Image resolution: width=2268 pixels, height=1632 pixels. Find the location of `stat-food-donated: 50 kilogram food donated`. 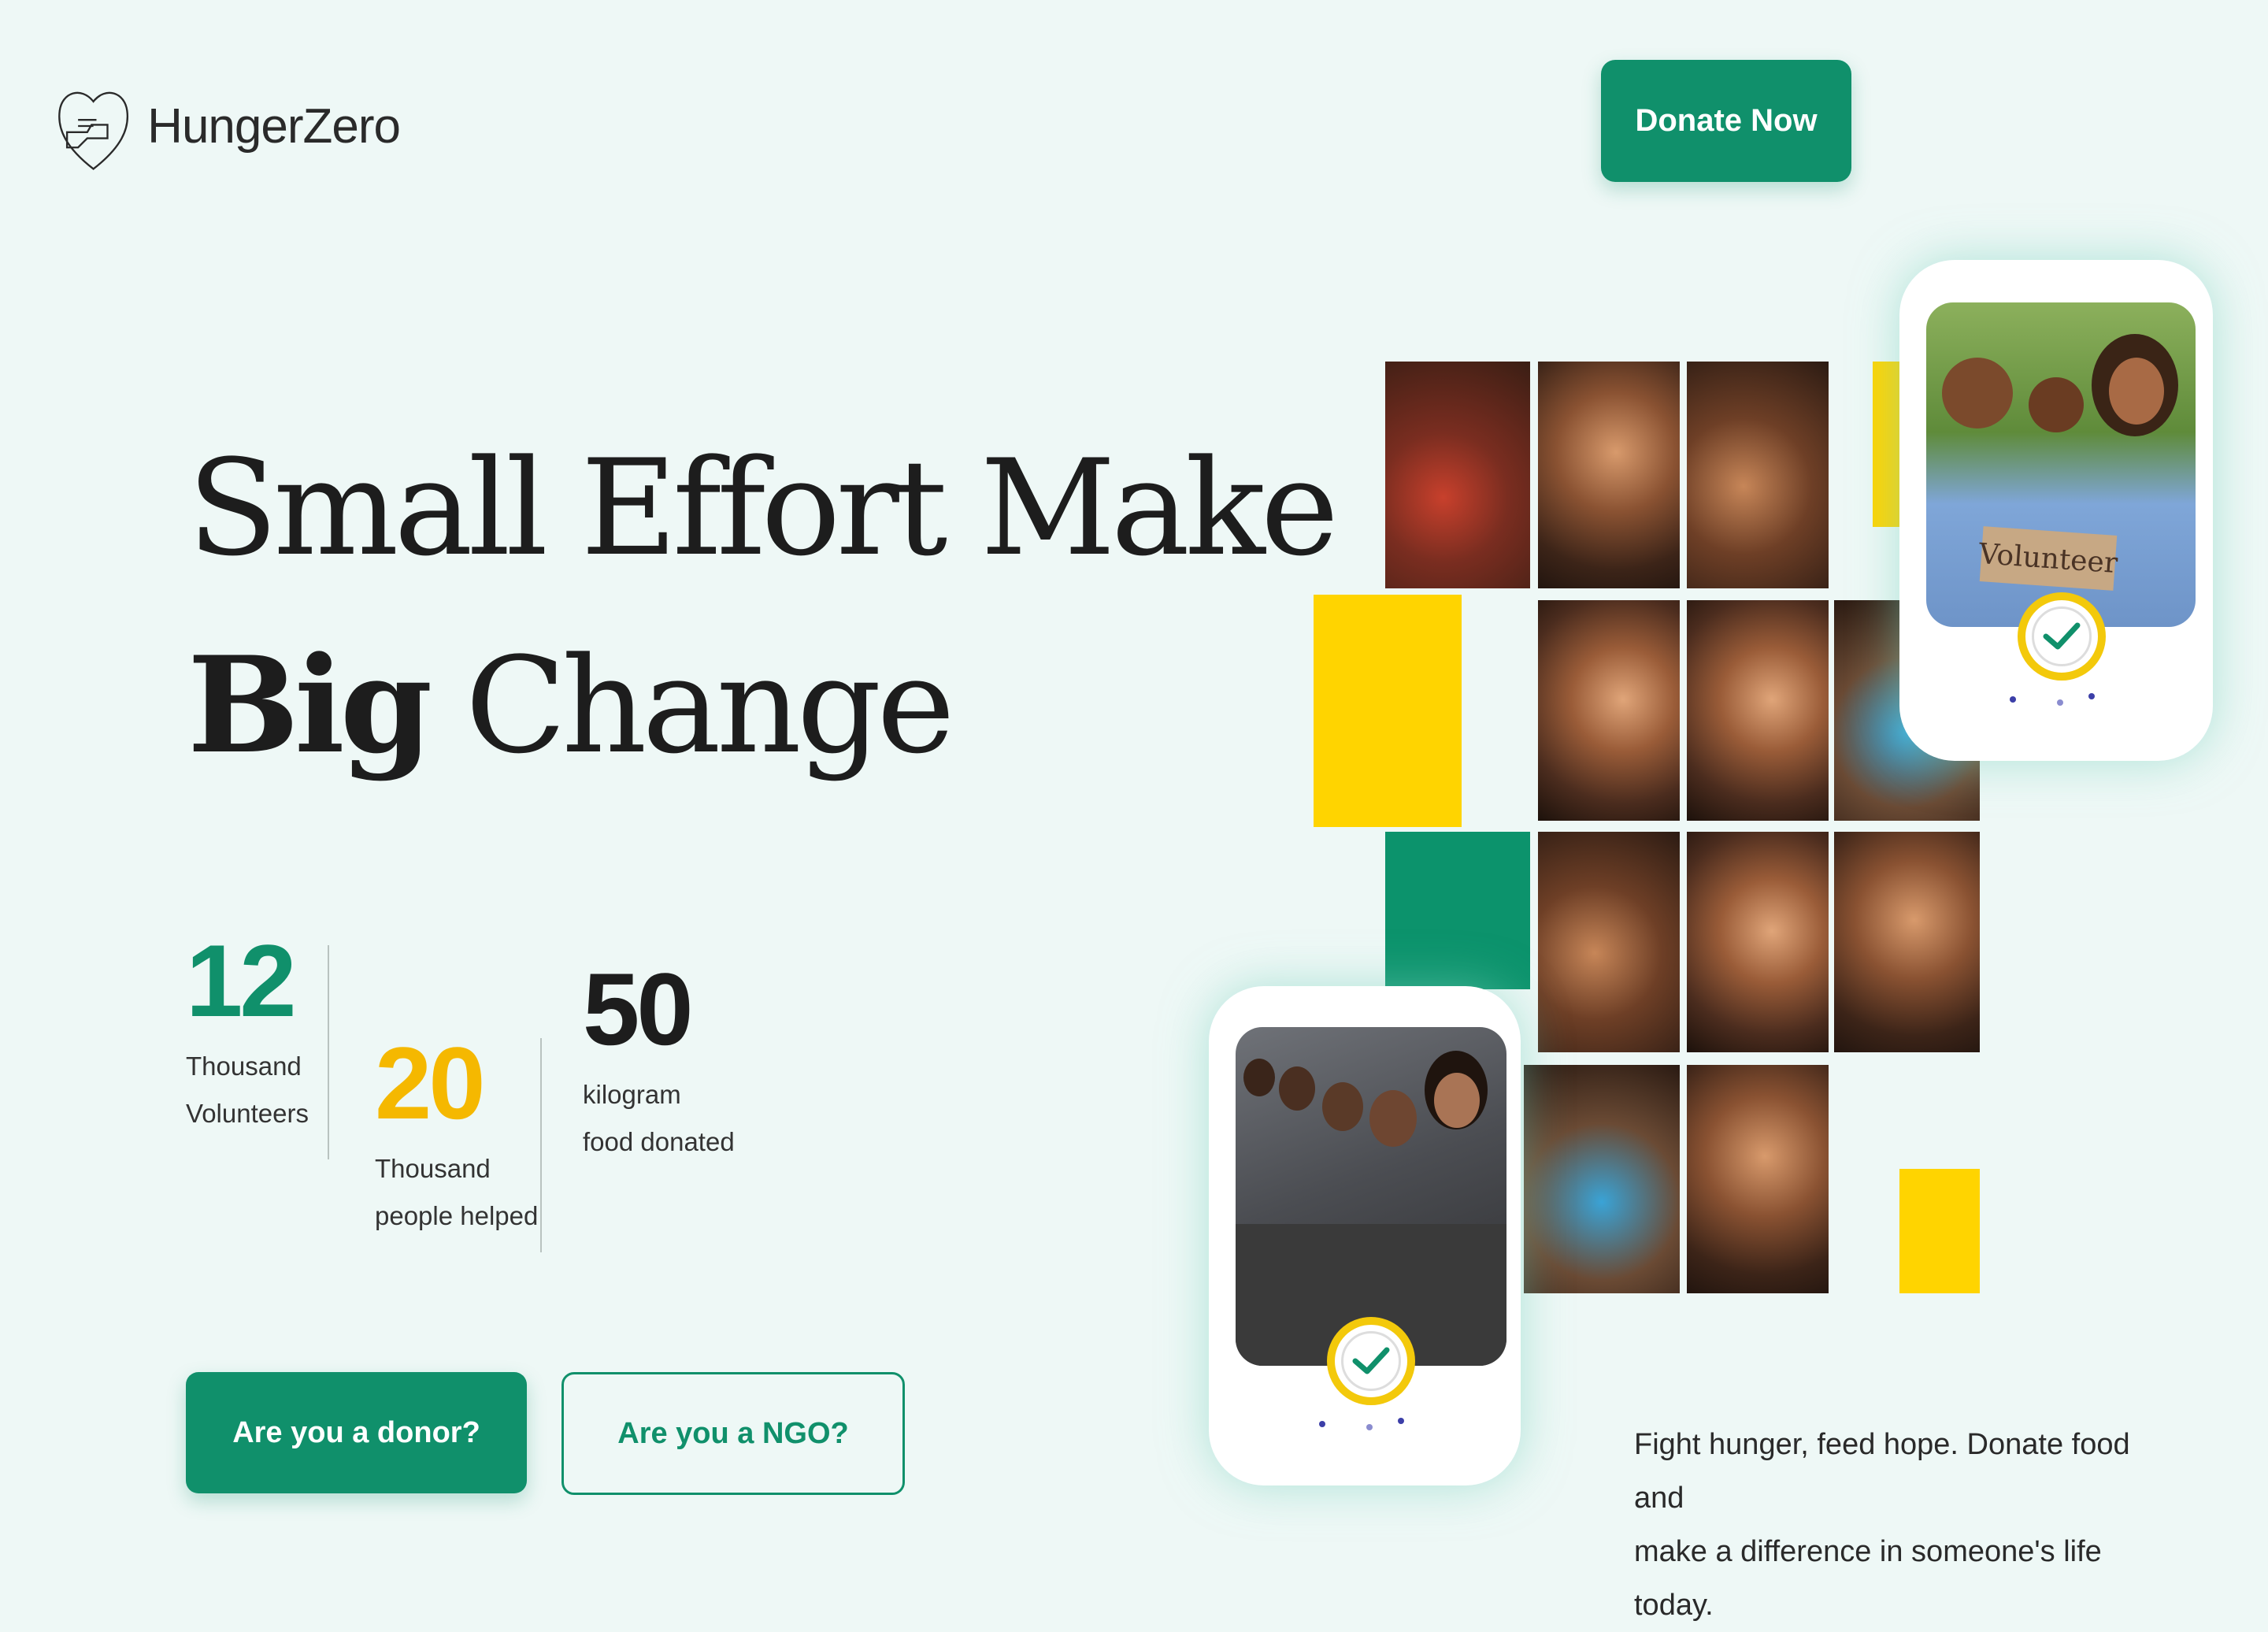

stat-food-donated: 50 kilogram food donated is located at coordinates (659, 1058).